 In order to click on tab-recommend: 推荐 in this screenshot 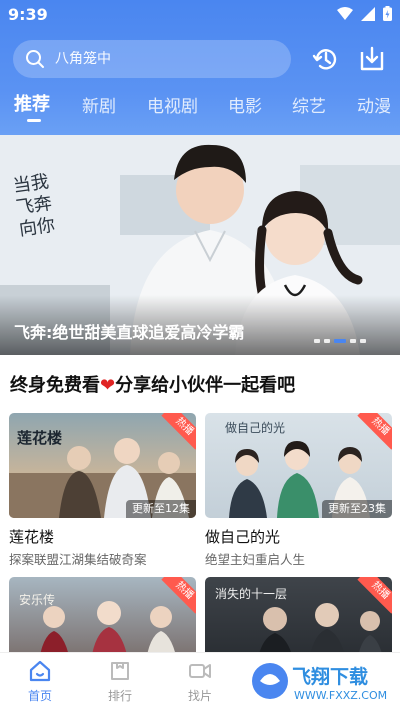, I will do `click(32, 103)`.